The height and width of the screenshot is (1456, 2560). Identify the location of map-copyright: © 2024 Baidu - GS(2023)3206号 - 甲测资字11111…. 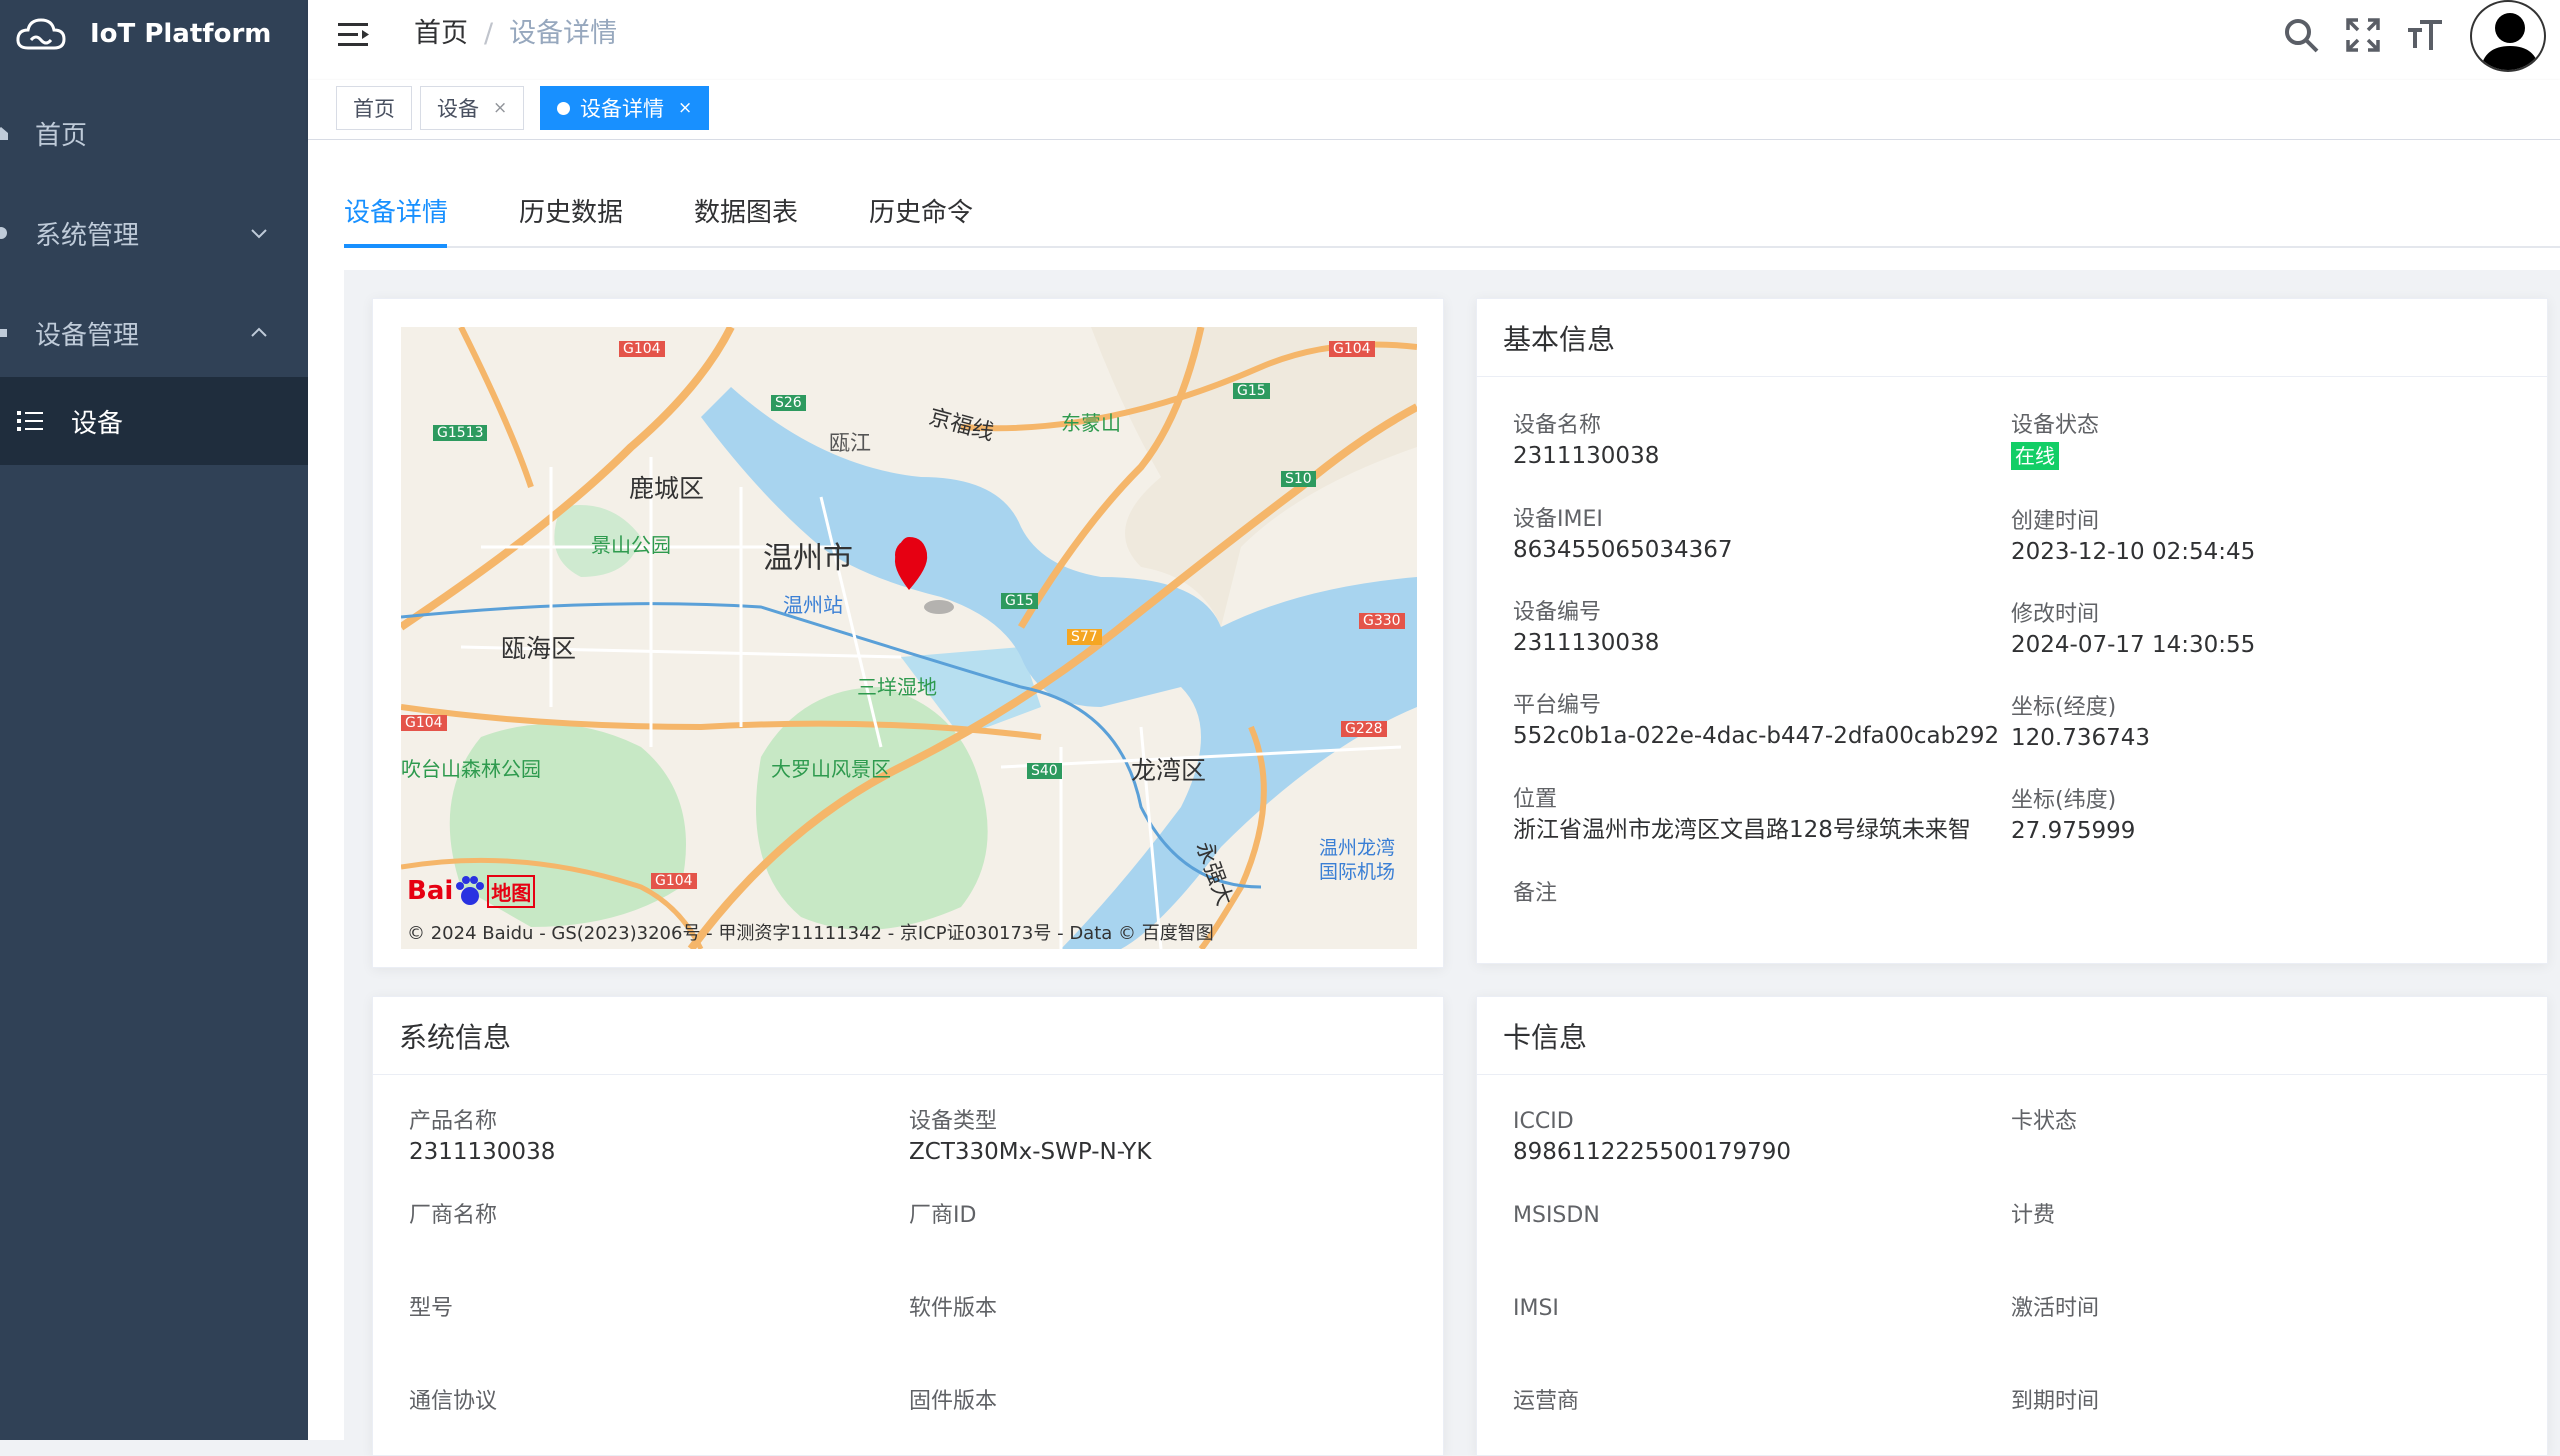
(810, 933).